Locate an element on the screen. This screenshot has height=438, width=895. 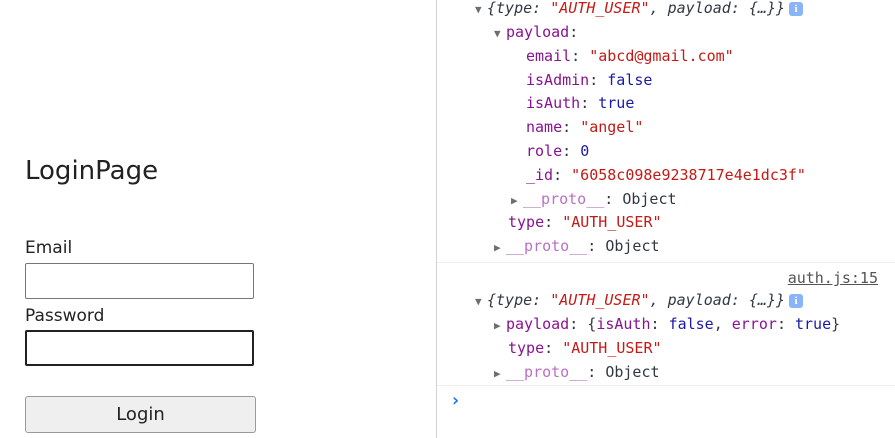
source-link: auth.js:15 is located at coordinates (833, 278).